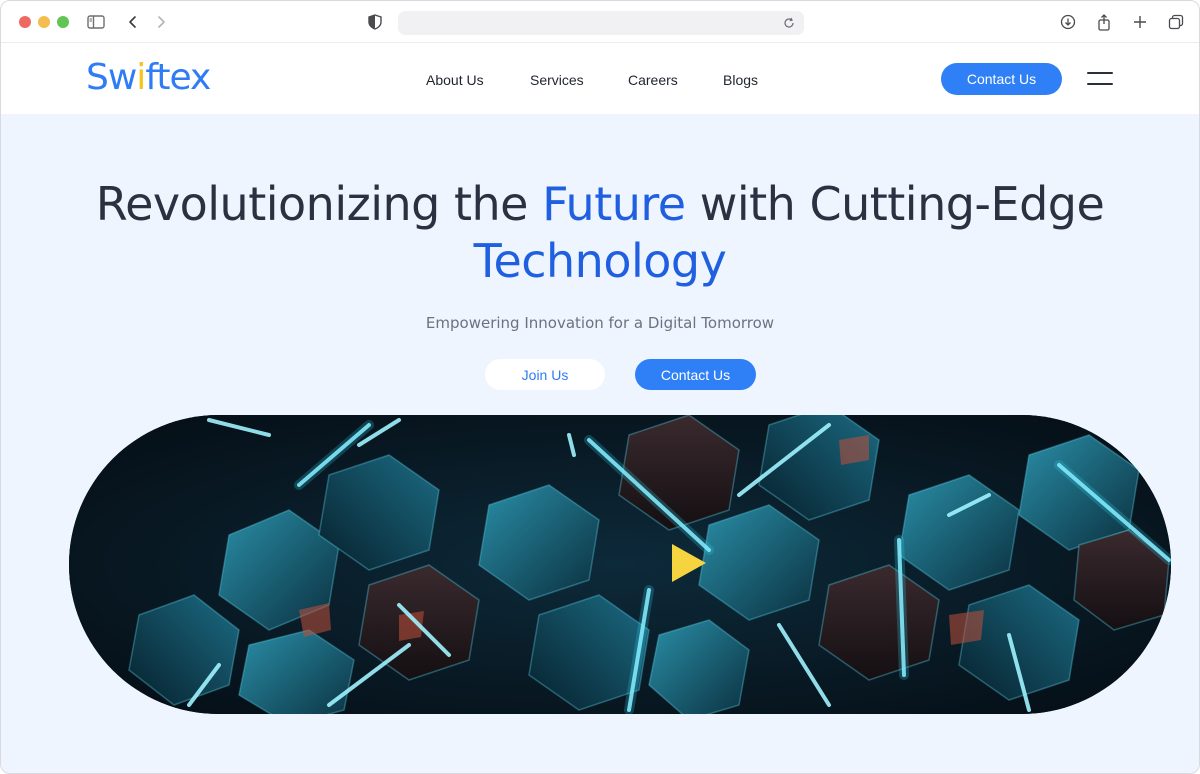  I want to click on hero-title-highlight-technology: Technology, so click(600, 261).